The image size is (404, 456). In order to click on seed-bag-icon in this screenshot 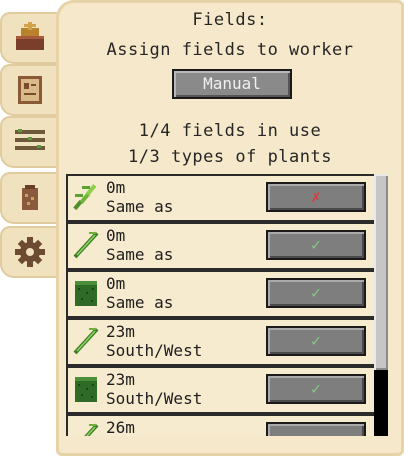, I will do `click(30, 197)`.